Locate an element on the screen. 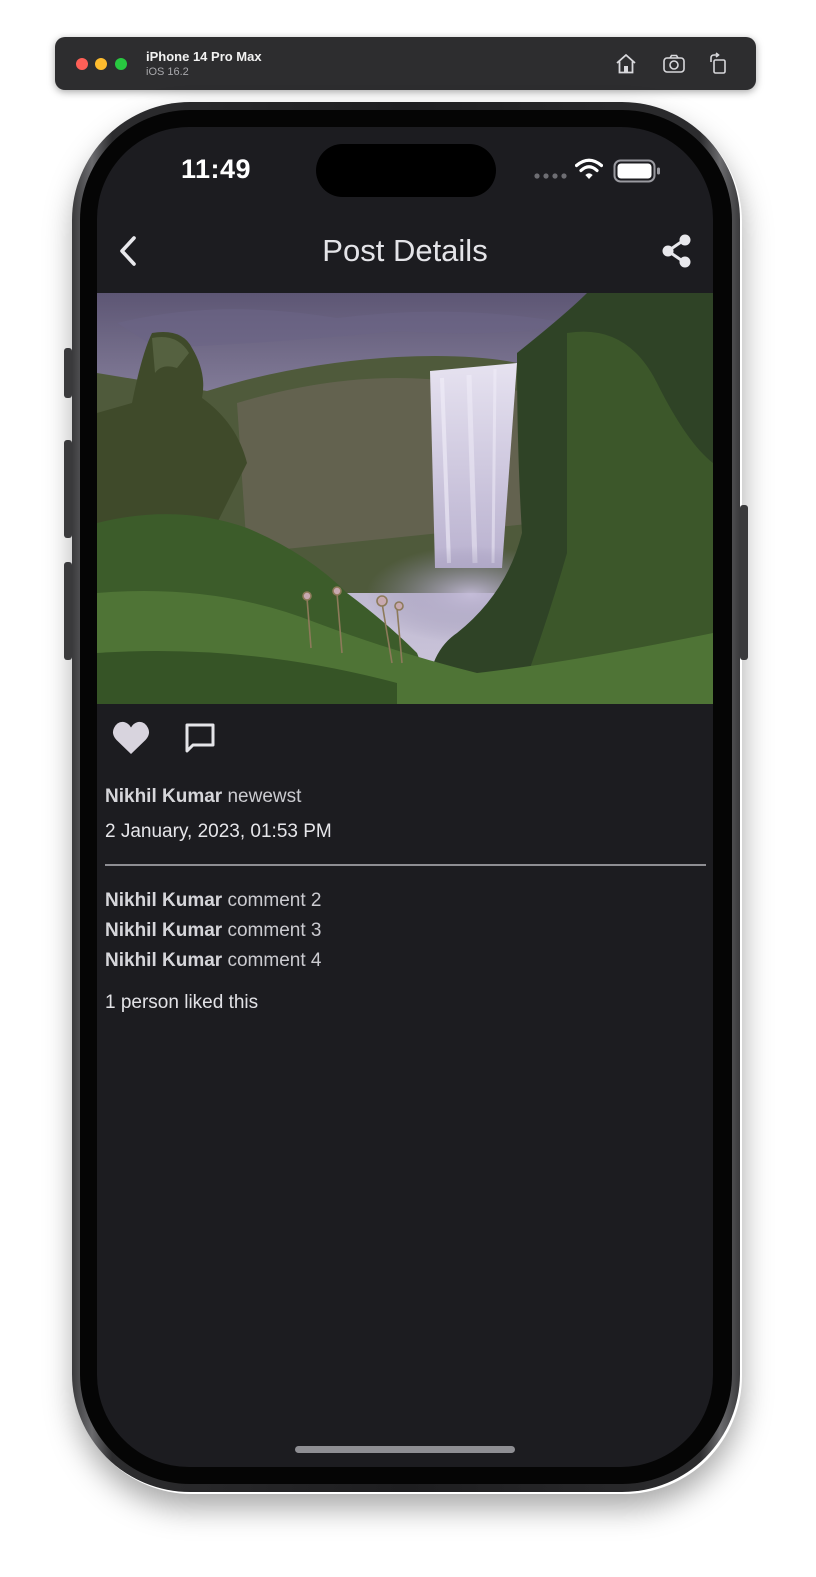 Image resolution: width=816 pixels, height=1577 pixels. caption-text: newewst is located at coordinates (264, 796).